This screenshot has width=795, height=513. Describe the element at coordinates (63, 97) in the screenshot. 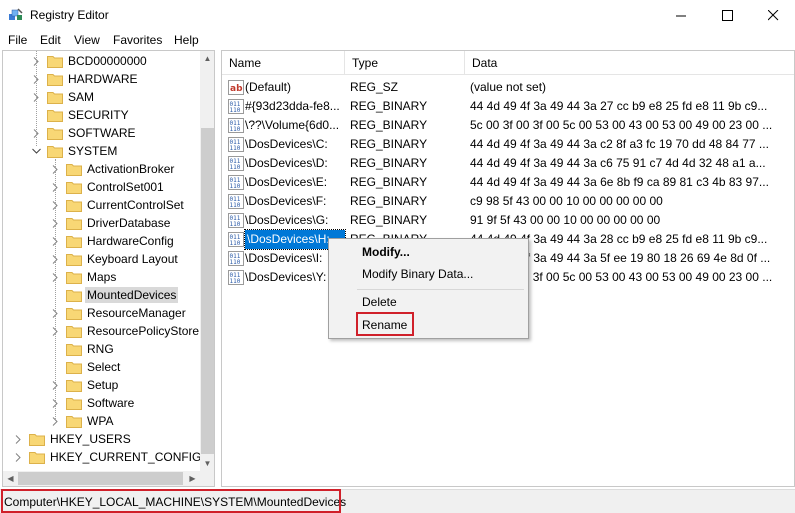

I see `tree-item: SAM` at that location.